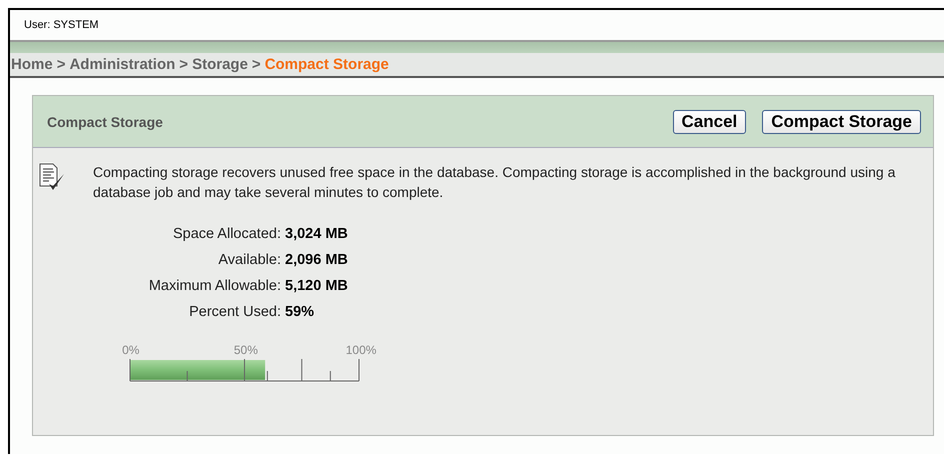  Describe the element at coordinates (361, 350) in the screenshot. I see `gauge-tick-label: 100%` at that location.